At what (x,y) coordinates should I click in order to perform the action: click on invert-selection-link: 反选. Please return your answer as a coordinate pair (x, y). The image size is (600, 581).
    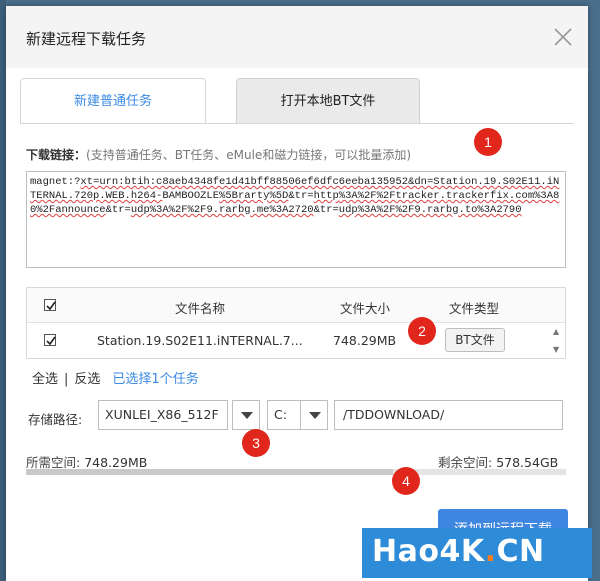
    Looking at the image, I should click on (87, 379).